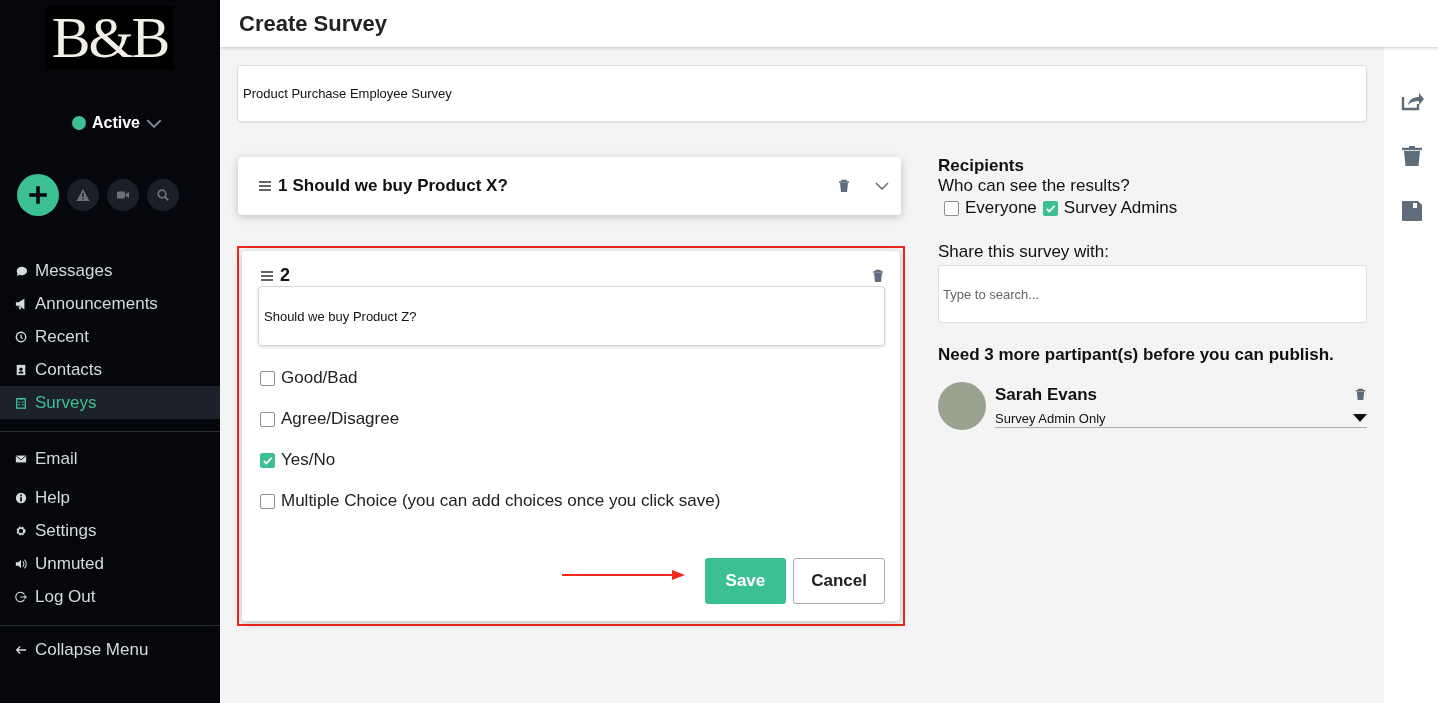  What do you see at coordinates (21, 270) in the screenshot?
I see `chat-bubble-icon` at bounding box center [21, 270].